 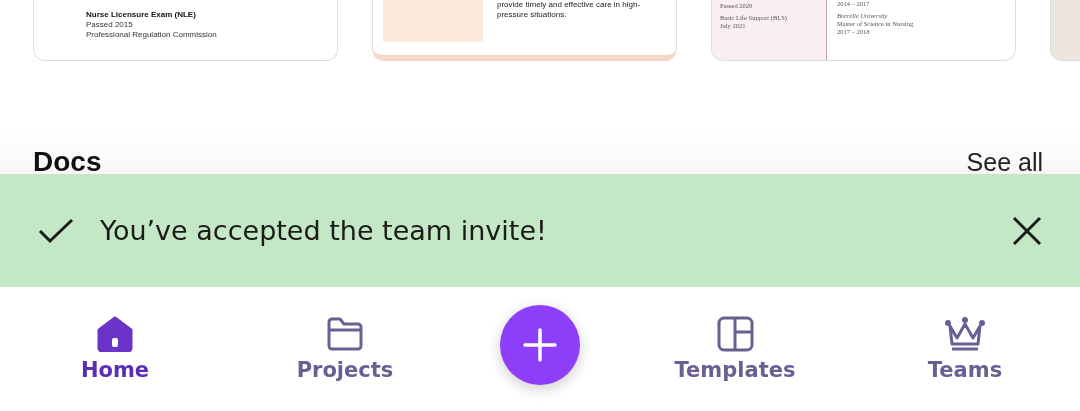 What do you see at coordinates (345, 334) in the screenshot?
I see `folder-icon` at bounding box center [345, 334].